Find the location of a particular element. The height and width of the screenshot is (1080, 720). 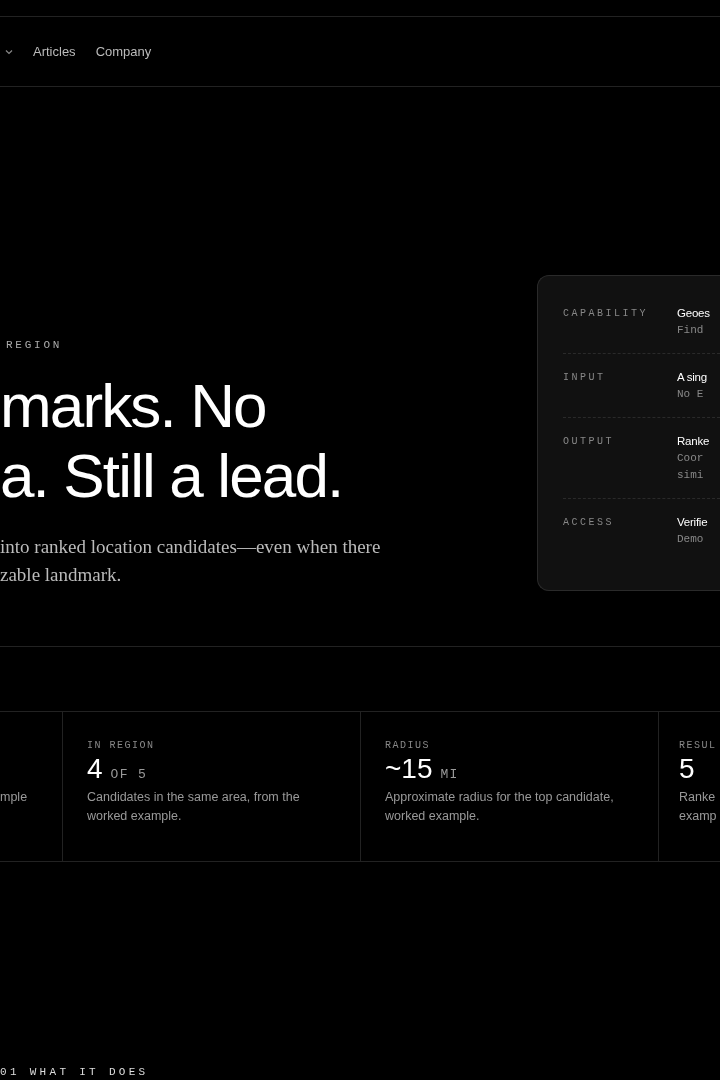

stat-label: IN REGION is located at coordinates (121, 745).